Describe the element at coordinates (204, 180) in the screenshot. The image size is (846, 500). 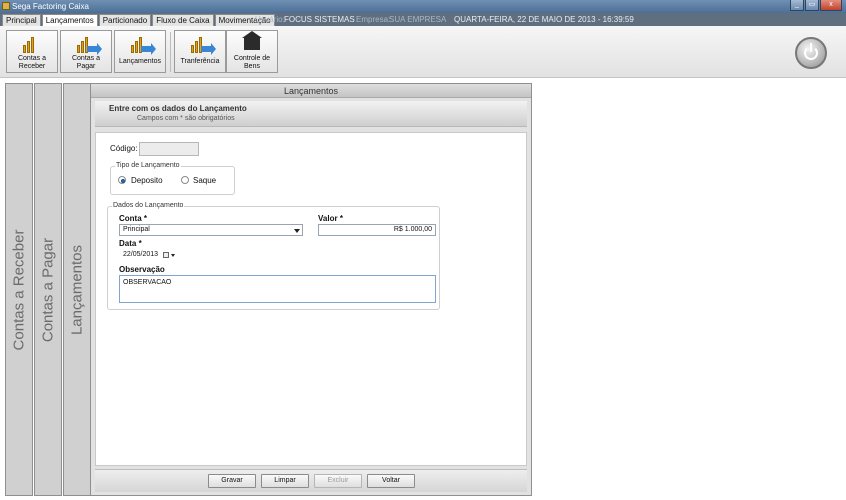
I see `saque-label: Saque` at that location.